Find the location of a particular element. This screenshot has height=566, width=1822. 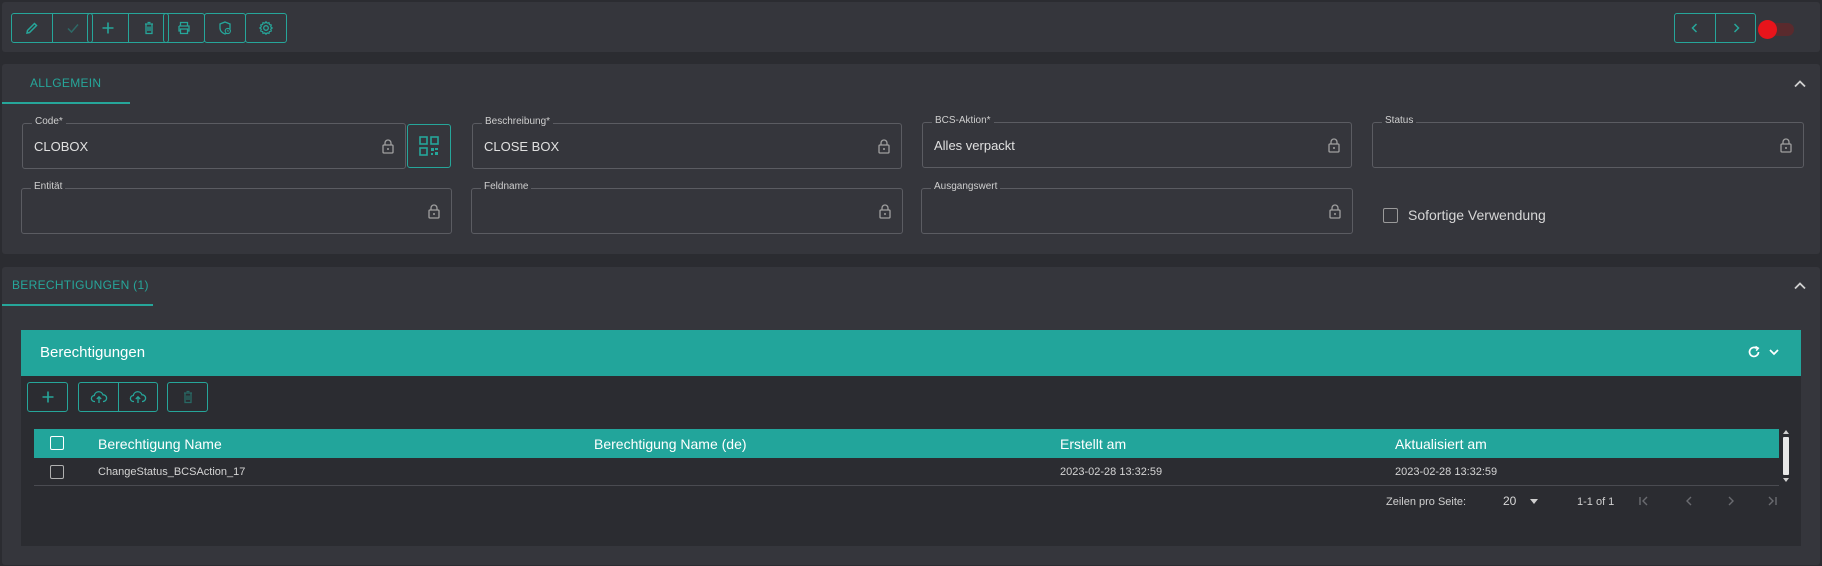

tab-allgemein-label: ALLGEMEIN is located at coordinates (66, 83).